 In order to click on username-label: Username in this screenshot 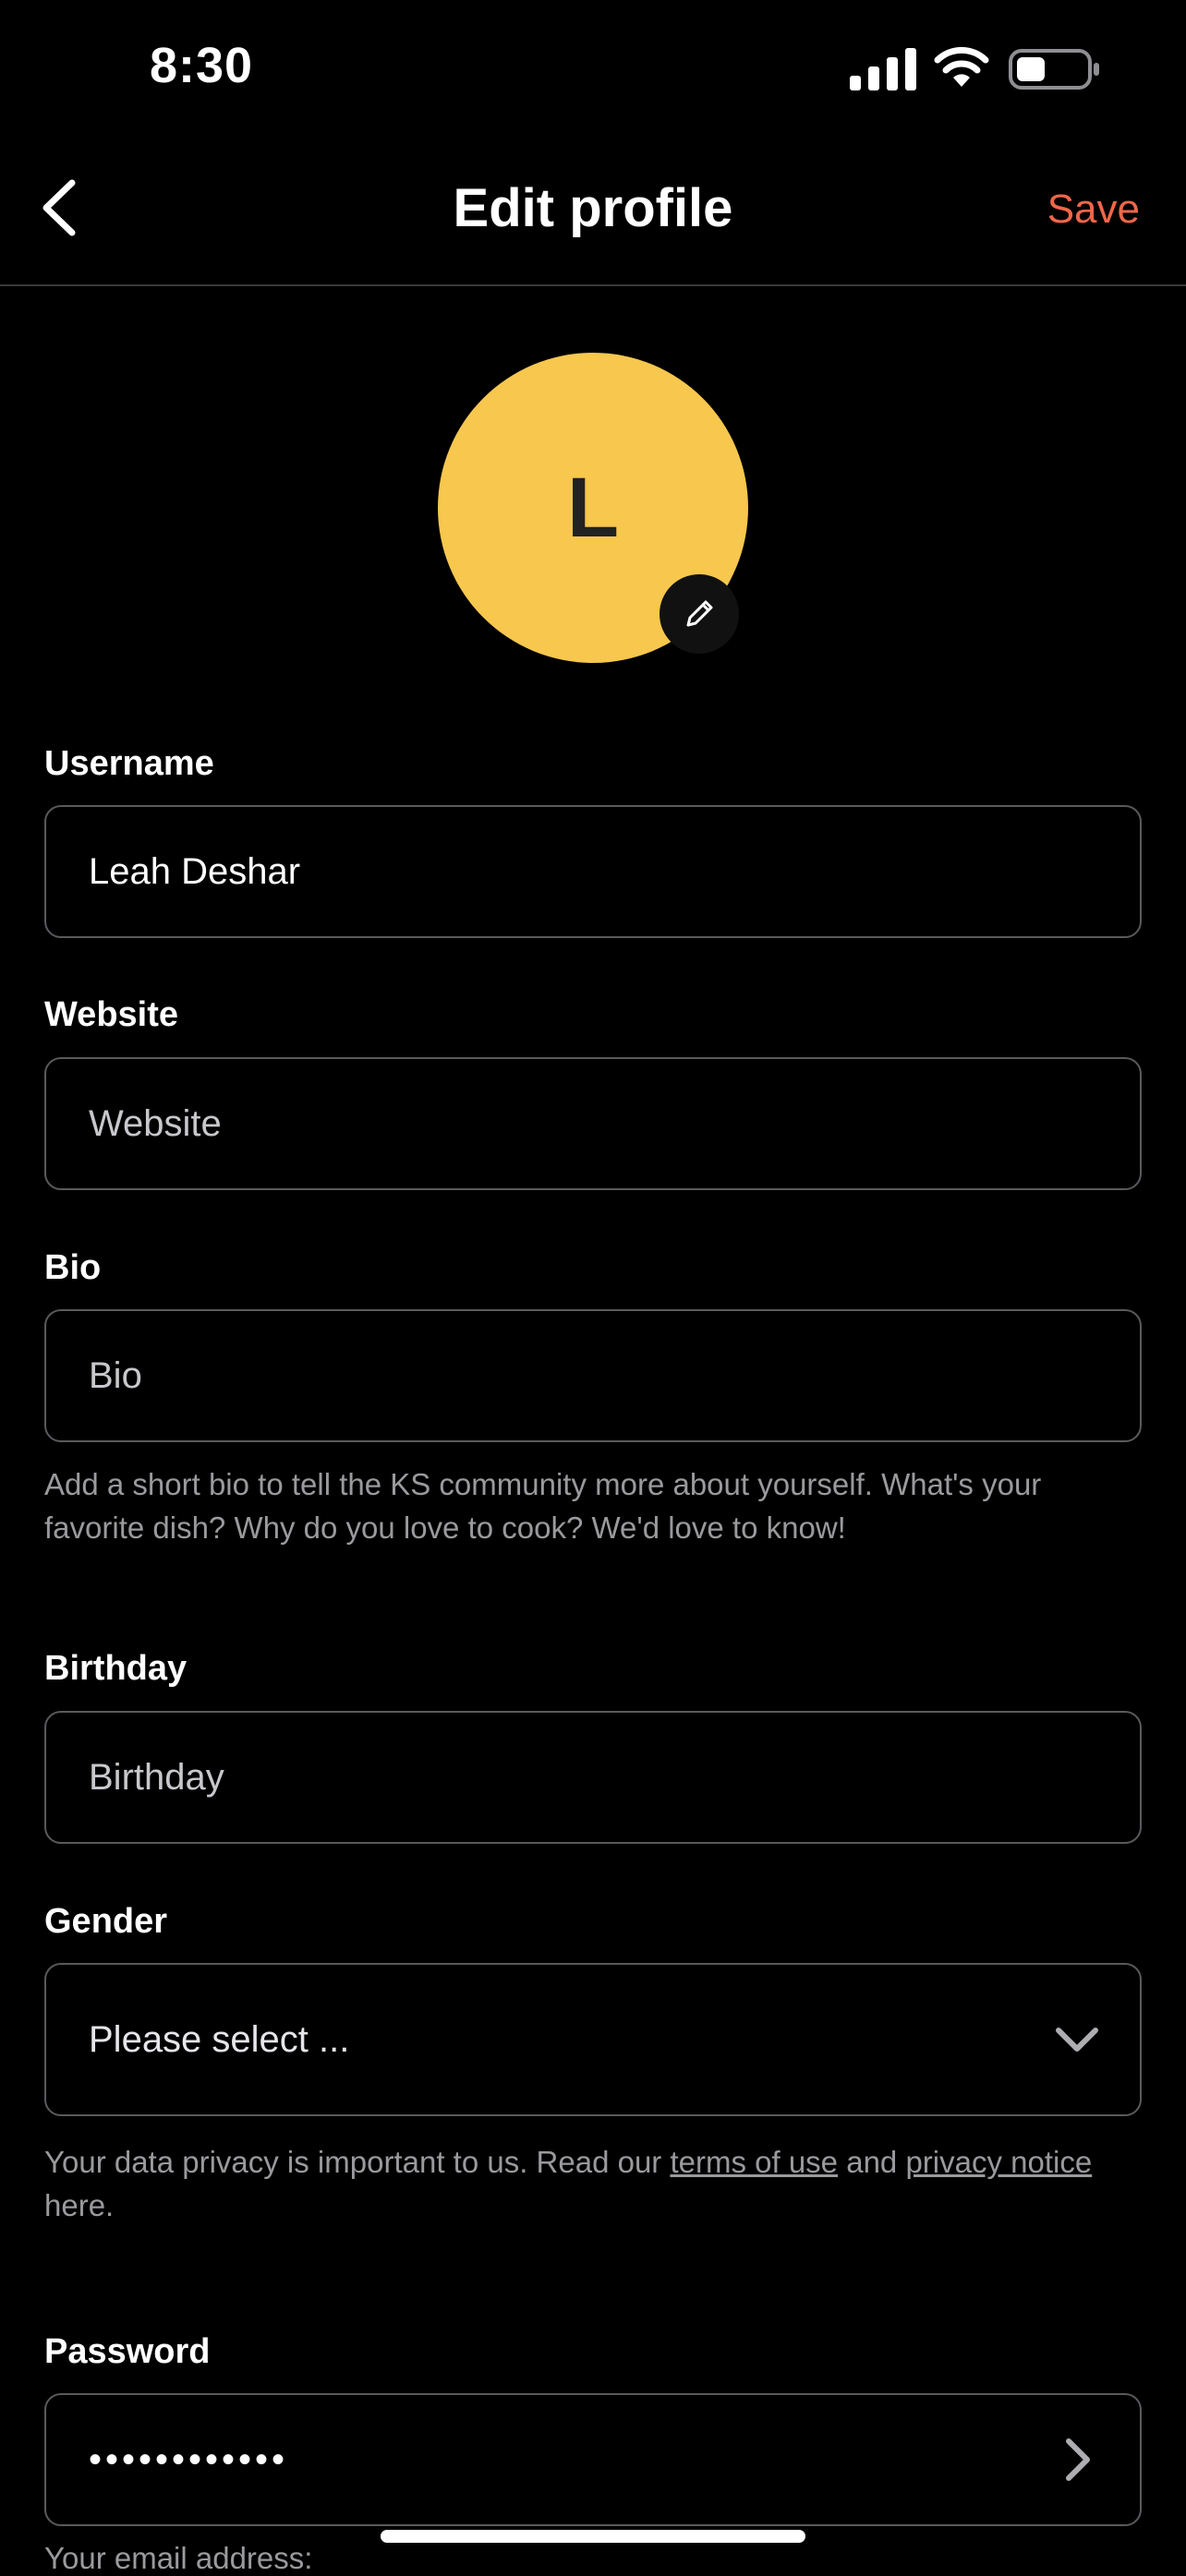, I will do `click(129, 763)`.